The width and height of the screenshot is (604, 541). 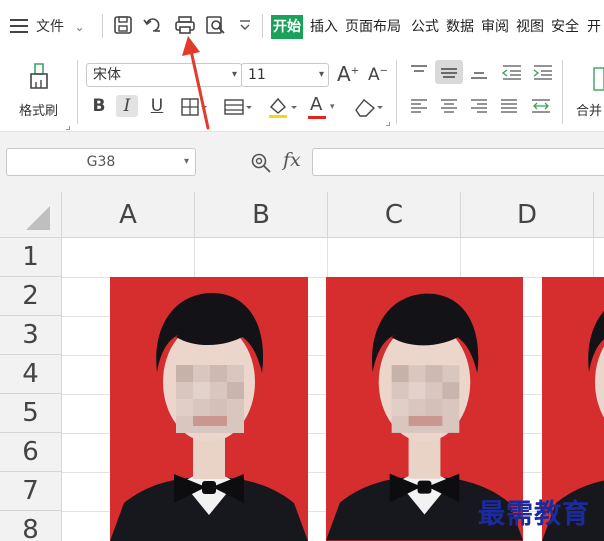 What do you see at coordinates (419, 74) in the screenshot?
I see `align-top-button` at bounding box center [419, 74].